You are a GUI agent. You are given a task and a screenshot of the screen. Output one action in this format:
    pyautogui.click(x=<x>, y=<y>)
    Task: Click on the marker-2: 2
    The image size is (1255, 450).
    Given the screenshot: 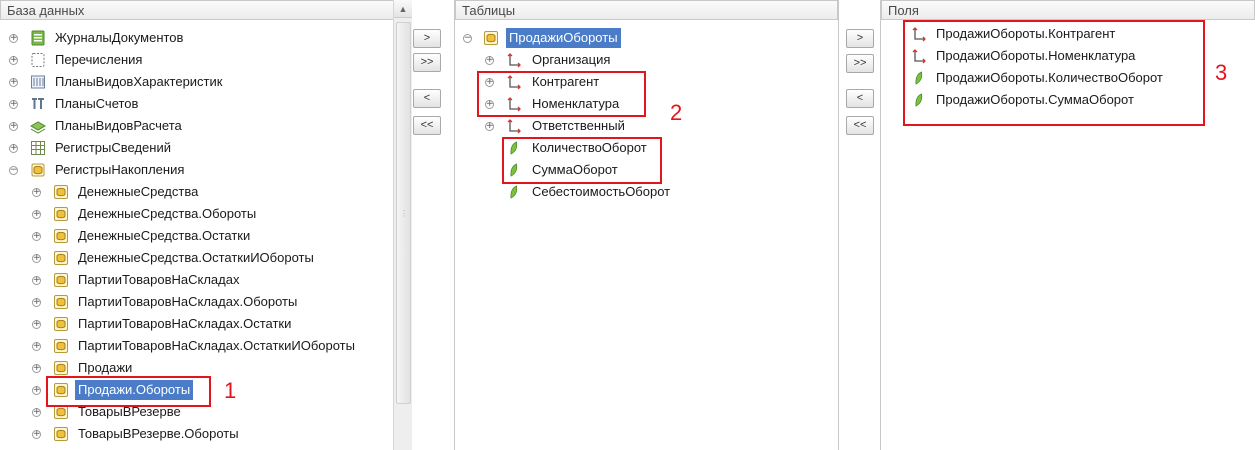 What is the action you would take?
    pyautogui.click(x=676, y=112)
    